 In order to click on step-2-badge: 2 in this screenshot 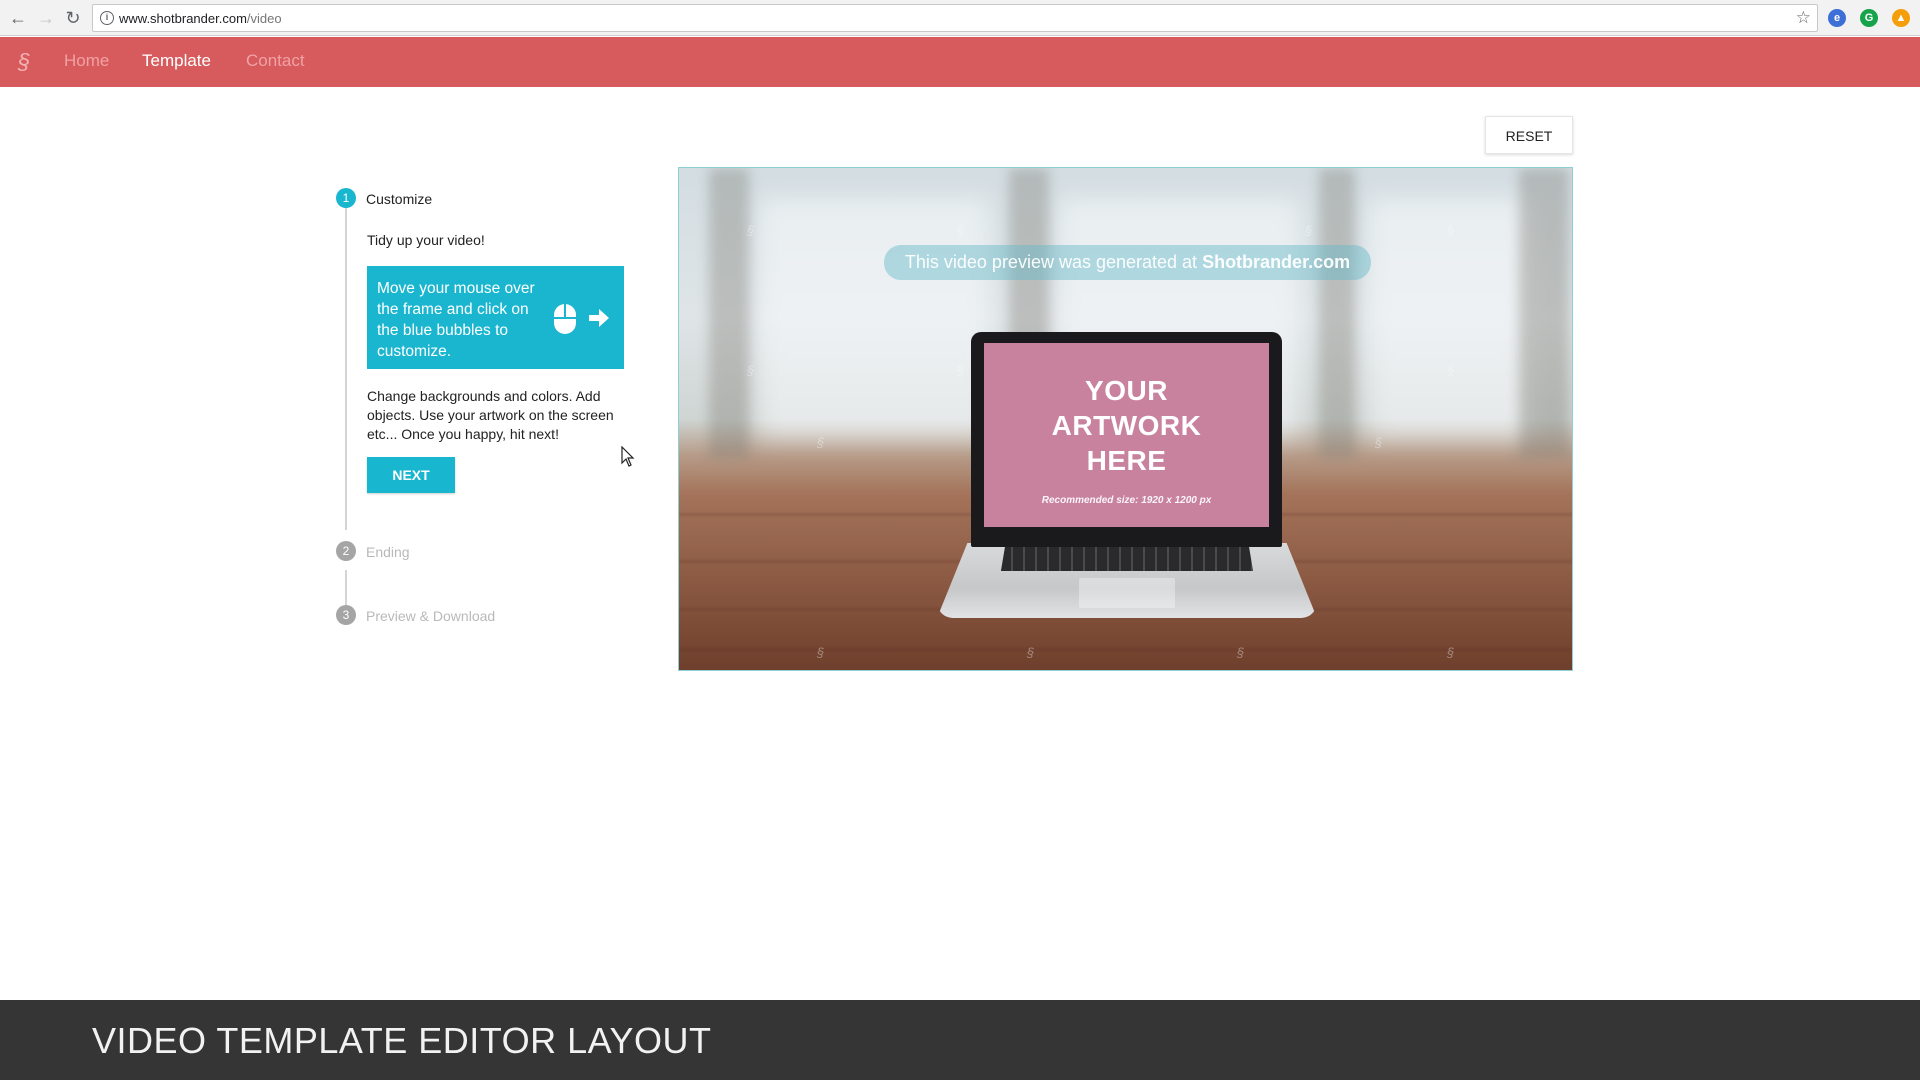, I will do `click(346, 551)`.